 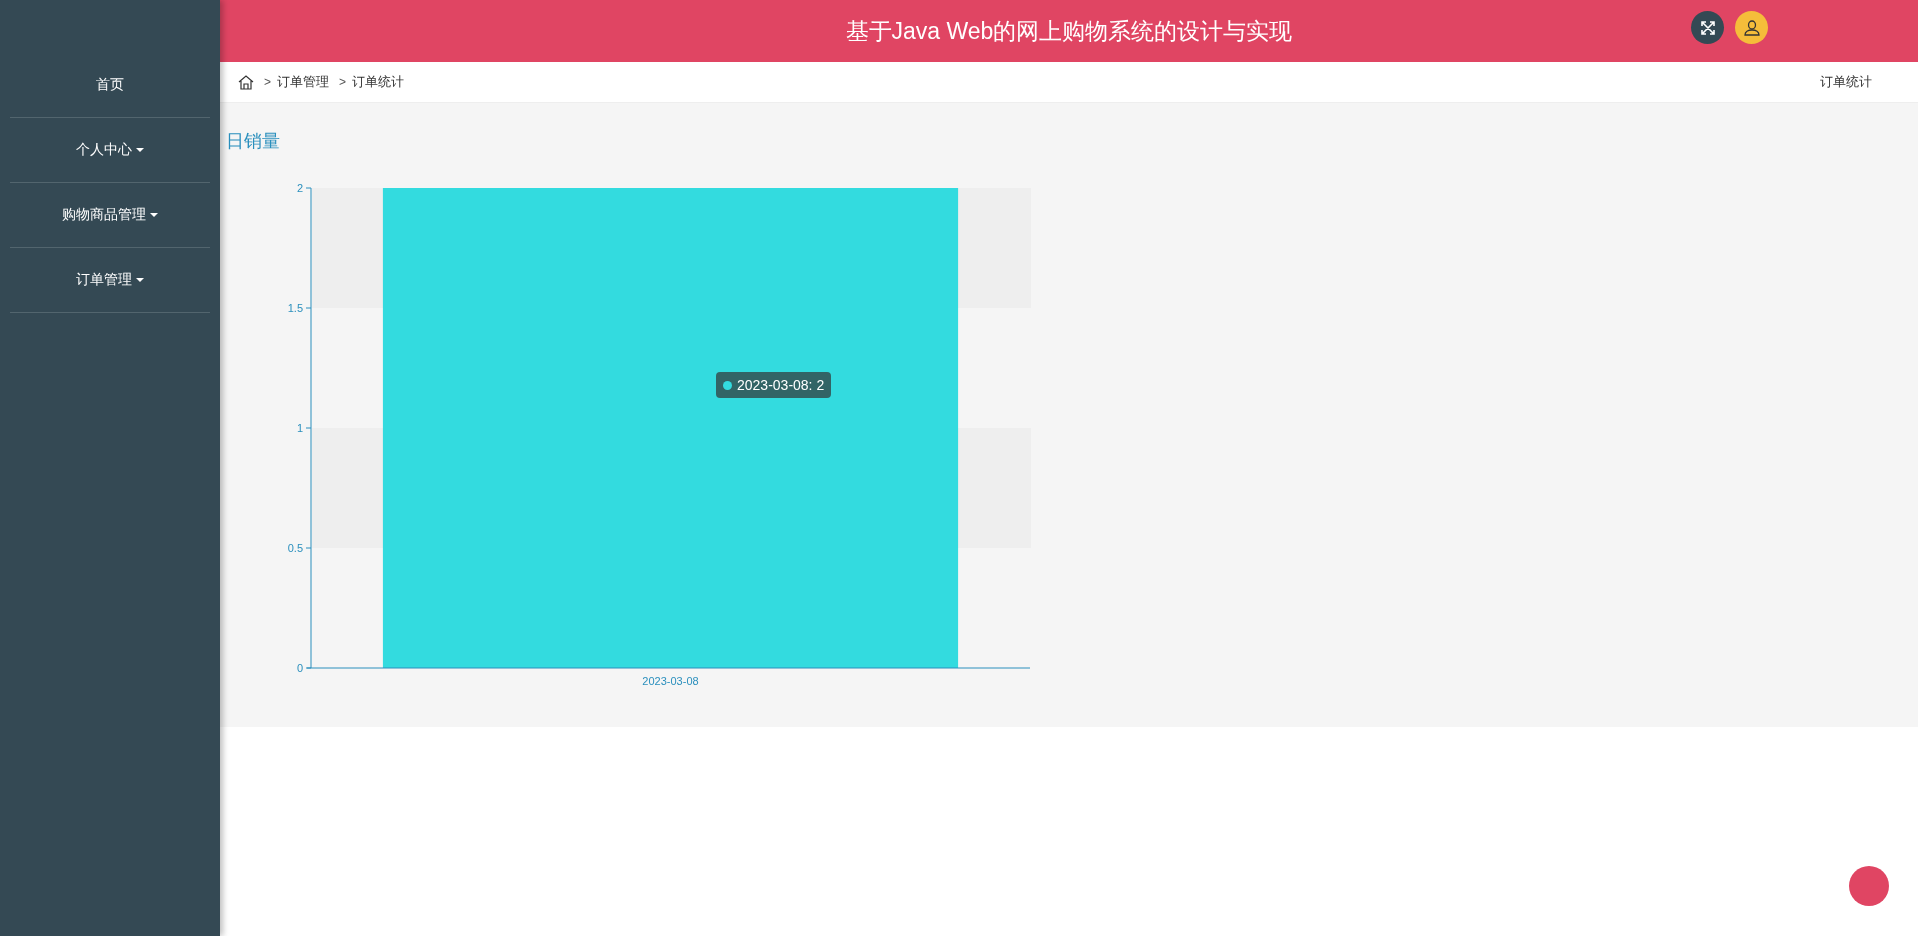 I want to click on x-tick-label: 2023-03-08, so click(x=670, y=681).